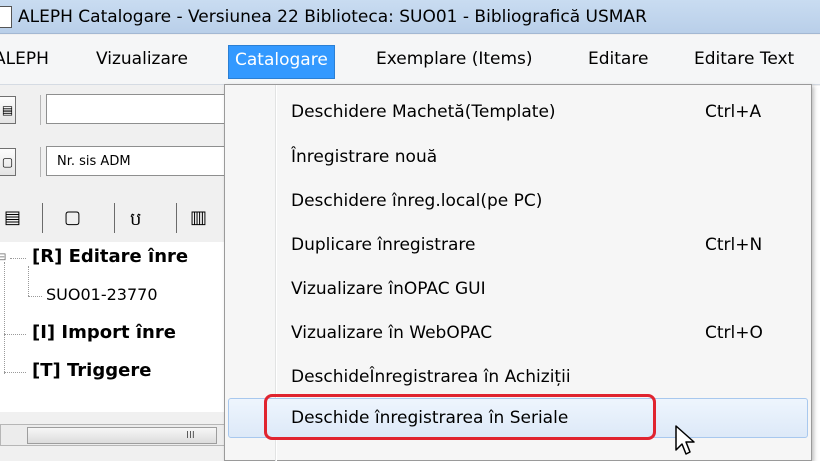 Image resolution: width=820 pixels, height=461 pixels. I want to click on menu-view-opac-gui: Vizualizare înOPAC GUI, so click(518, 290).